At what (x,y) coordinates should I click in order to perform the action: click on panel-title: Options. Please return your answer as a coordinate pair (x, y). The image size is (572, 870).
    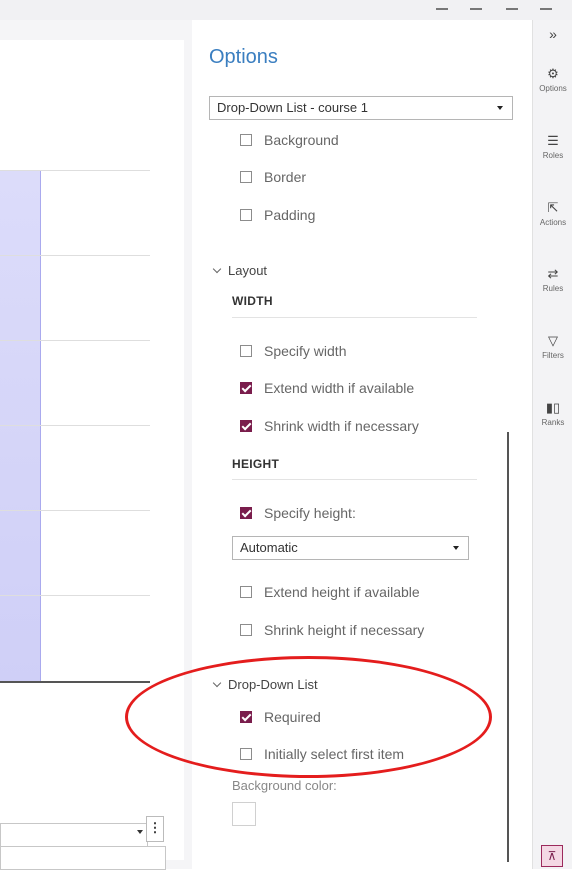
    Looking at the image, I should click on (243, 57).